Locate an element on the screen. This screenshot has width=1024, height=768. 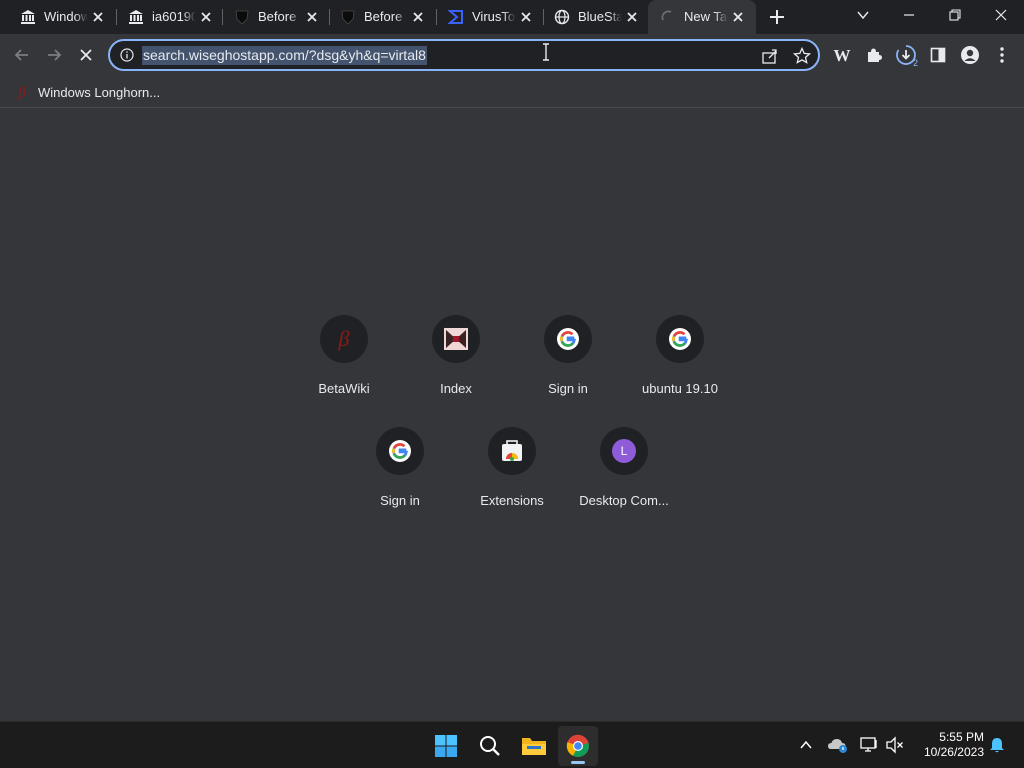
star-icon is located at coordinates (802, 56).